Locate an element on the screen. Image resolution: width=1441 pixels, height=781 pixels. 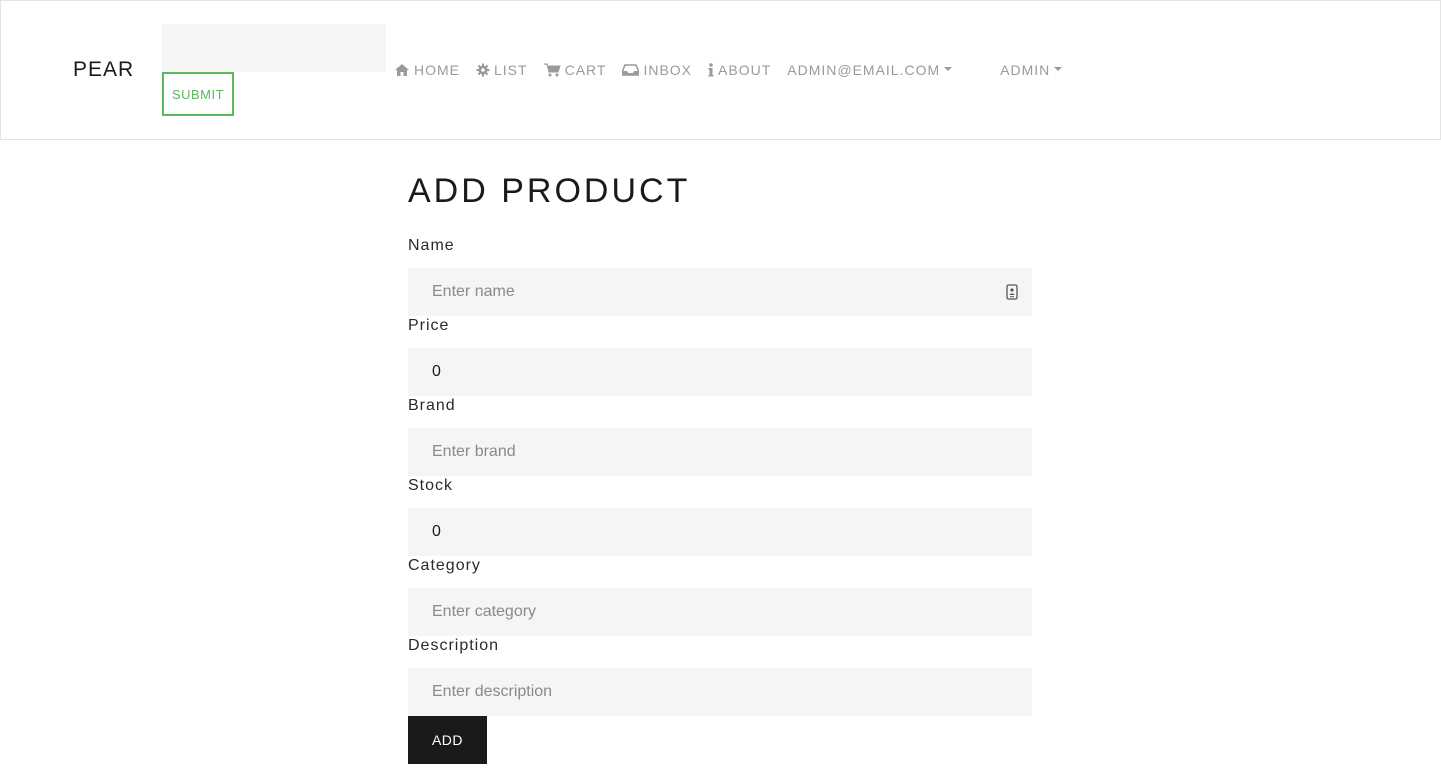
name-label: Name is located at coordinates (431, 245).